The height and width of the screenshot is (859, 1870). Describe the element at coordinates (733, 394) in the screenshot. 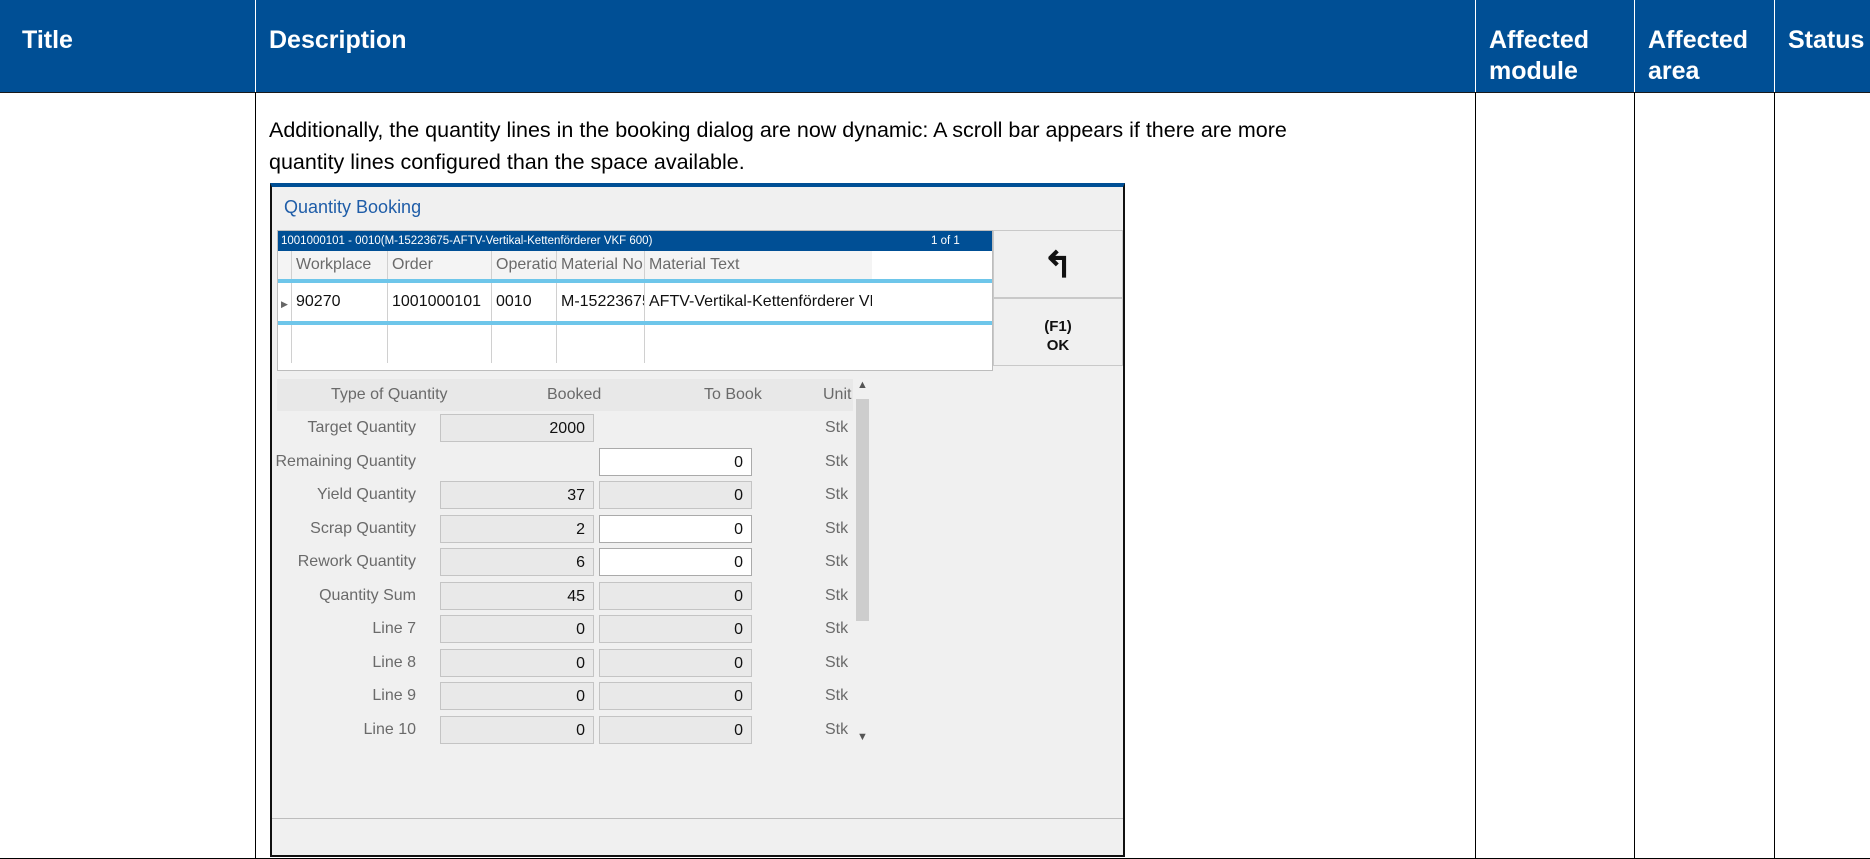

I see `header-to-book: To Book` at that location.